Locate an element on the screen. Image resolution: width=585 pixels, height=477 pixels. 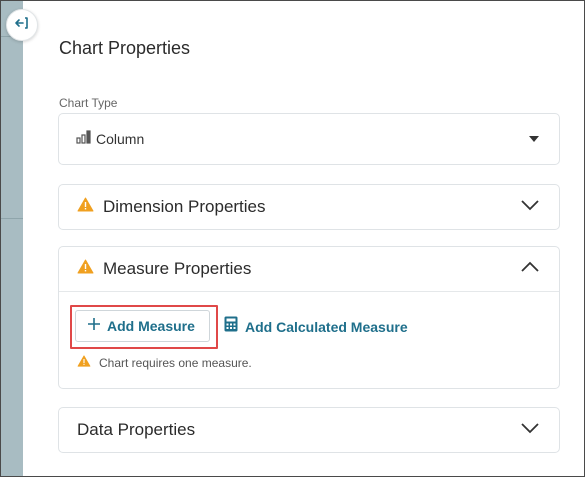
data-properties-title: Data Properties is located at coordinates (136, 429).